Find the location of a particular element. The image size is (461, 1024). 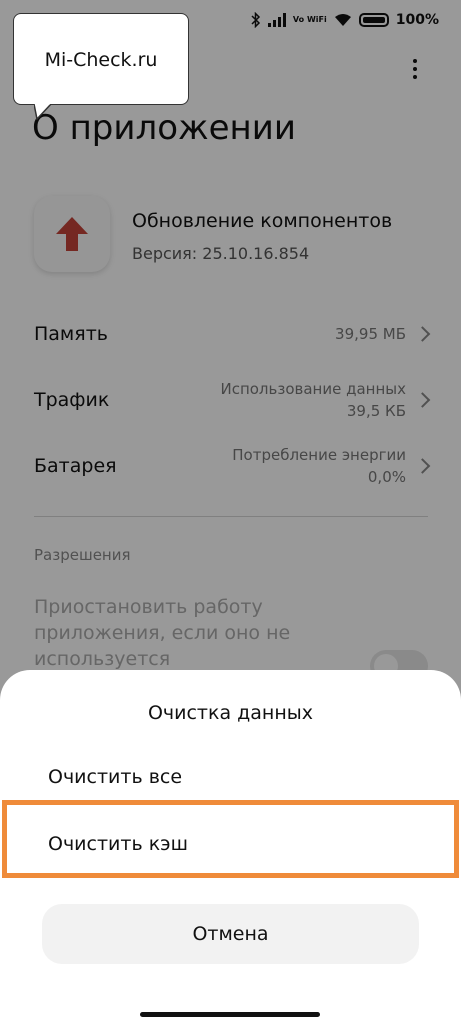

watermark-callout: Mi-Check.ru is located at coordinates (101, 59).